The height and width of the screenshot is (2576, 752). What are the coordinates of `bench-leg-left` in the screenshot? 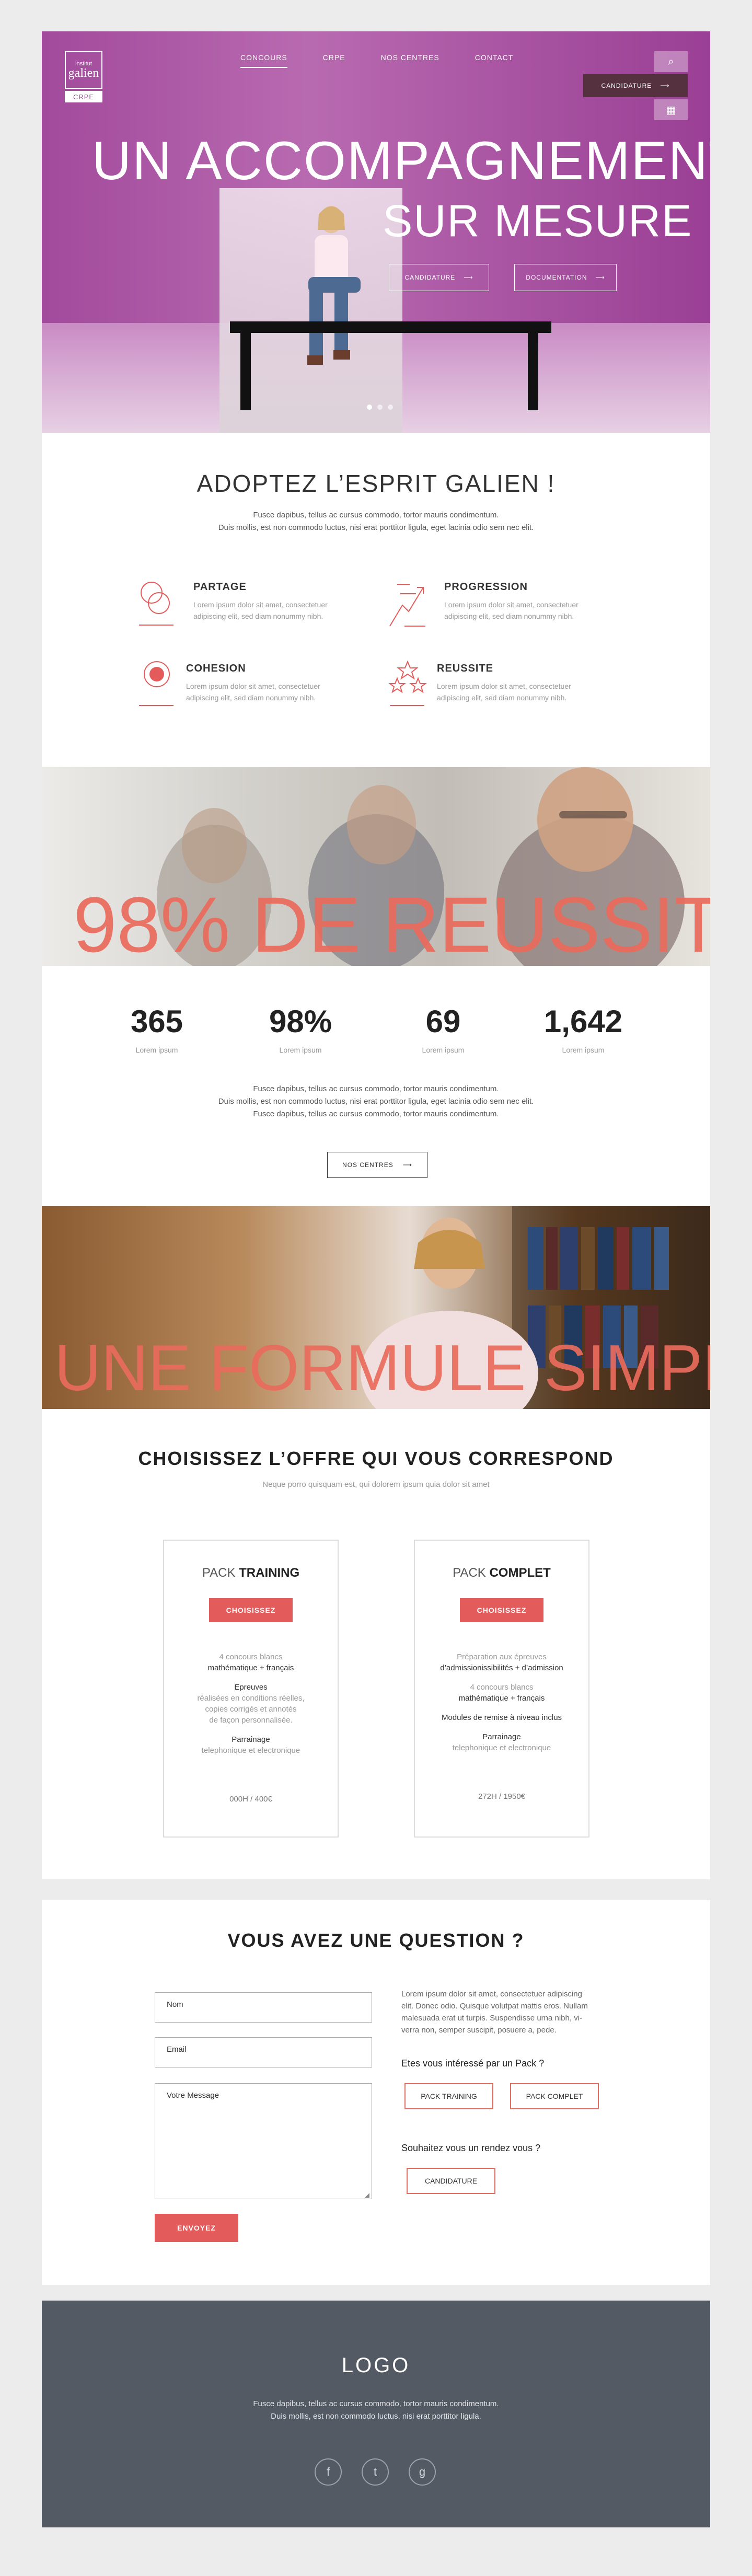 It's located at (245, 371).